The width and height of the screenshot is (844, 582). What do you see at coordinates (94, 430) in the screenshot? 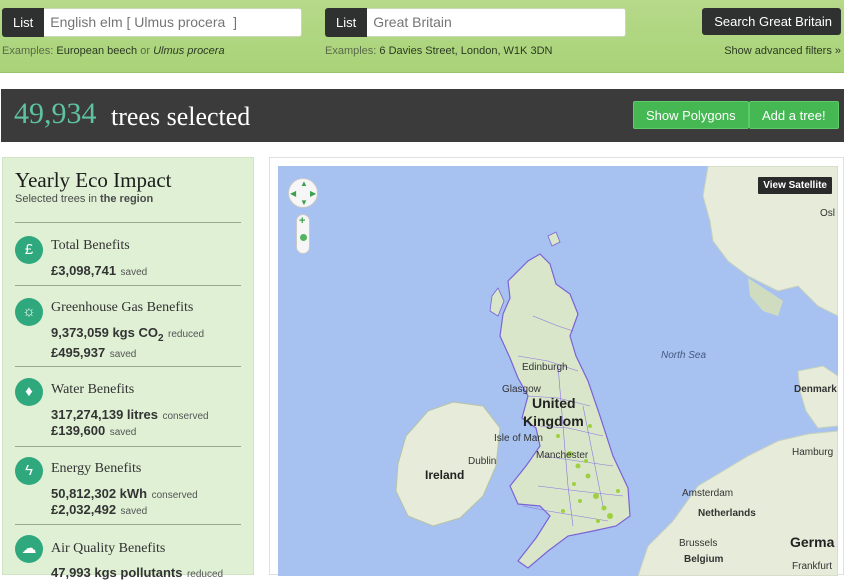
I see `impact-line: £139,600 saved` at bounding box center [94, 430].